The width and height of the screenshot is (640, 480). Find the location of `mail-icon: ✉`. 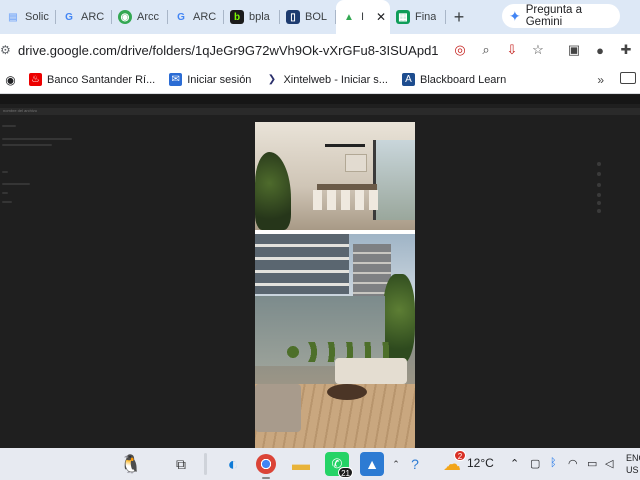

mail-icon: ✉ is located at coordinates (176, 79).